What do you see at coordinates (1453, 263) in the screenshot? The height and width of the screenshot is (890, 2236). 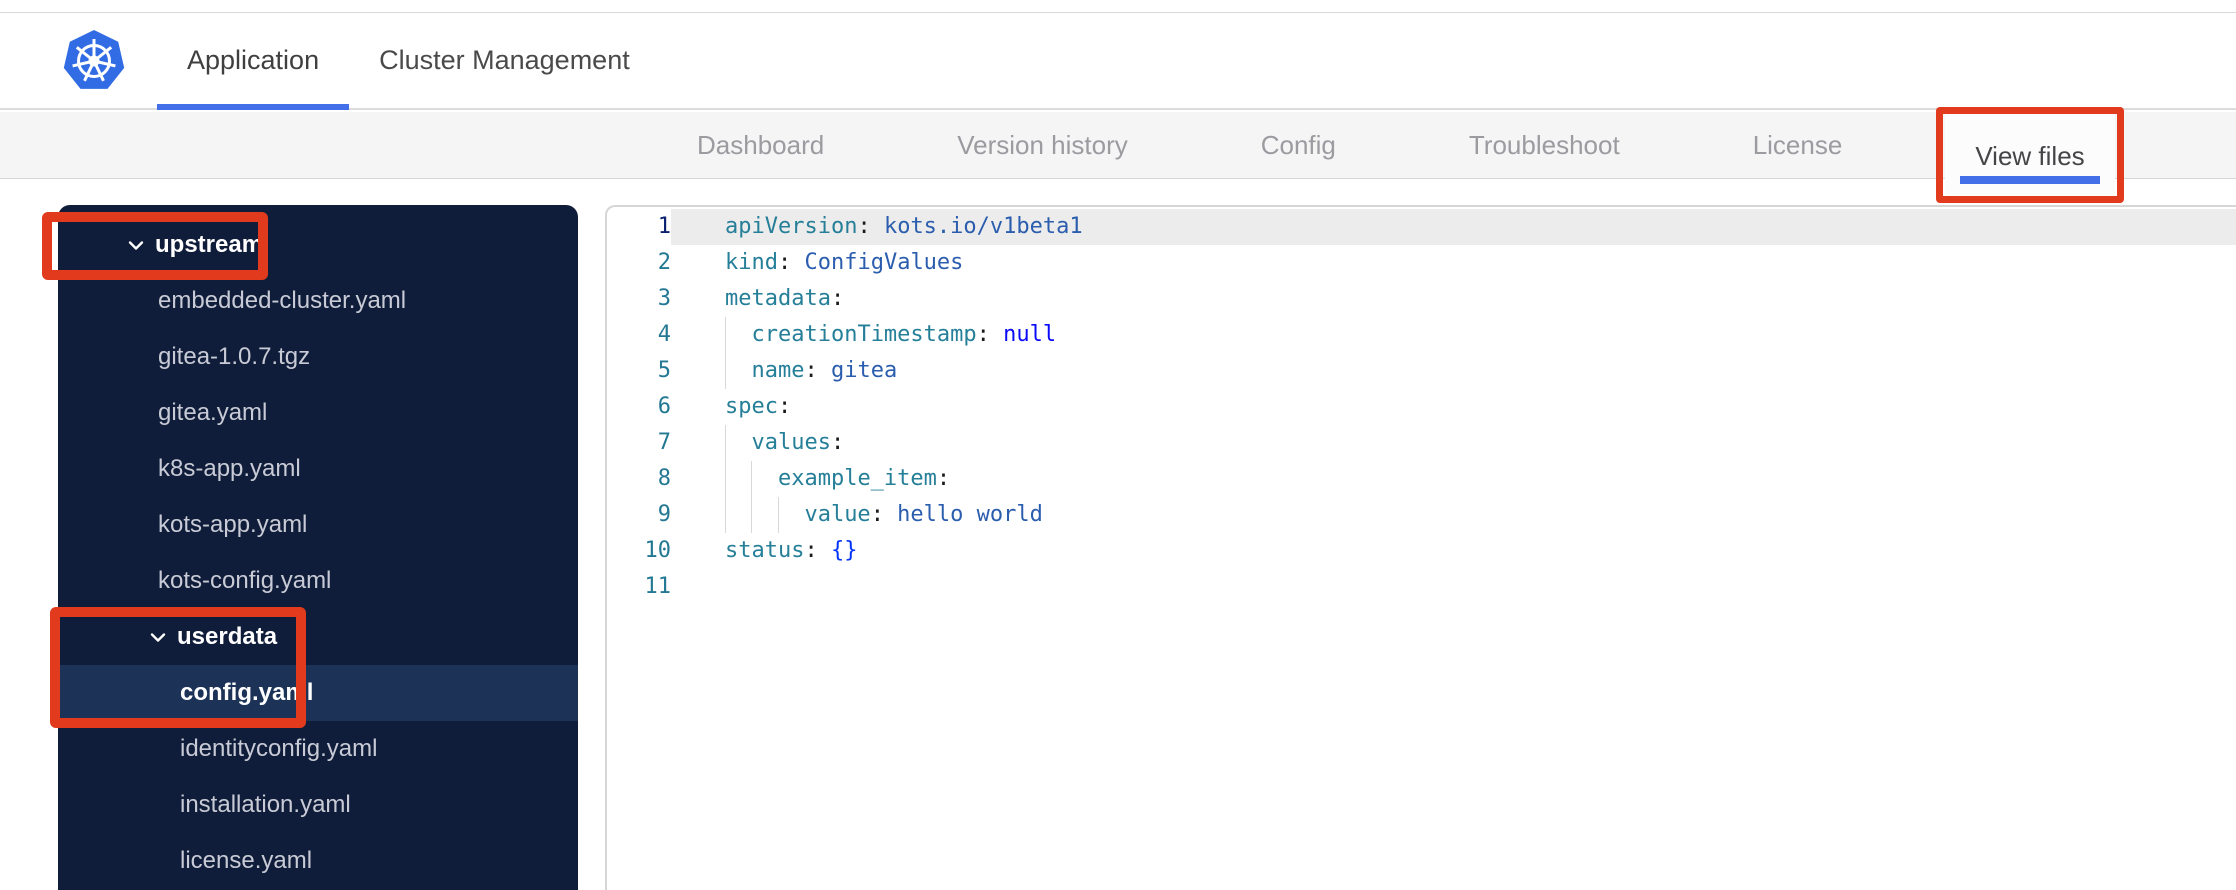 I see `code-line-content: kind: ConfigValues` at bounding box center [1453, 263].